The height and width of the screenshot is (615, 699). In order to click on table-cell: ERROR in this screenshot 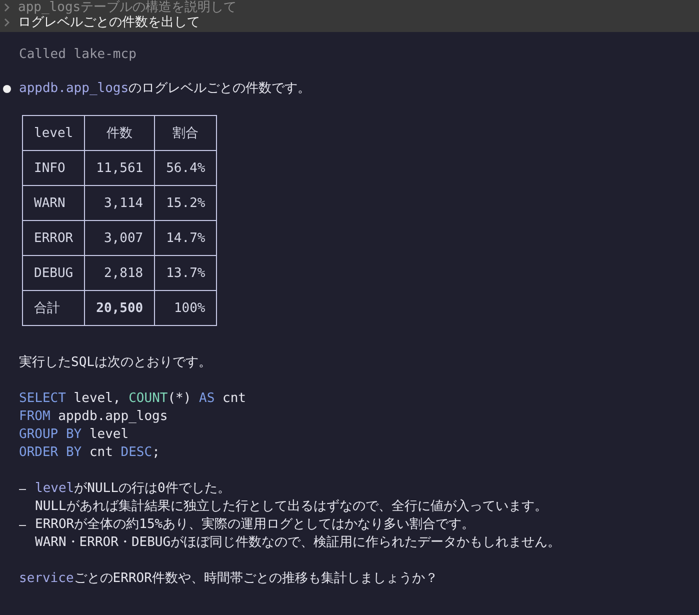, I will do `click(53, 238)`.